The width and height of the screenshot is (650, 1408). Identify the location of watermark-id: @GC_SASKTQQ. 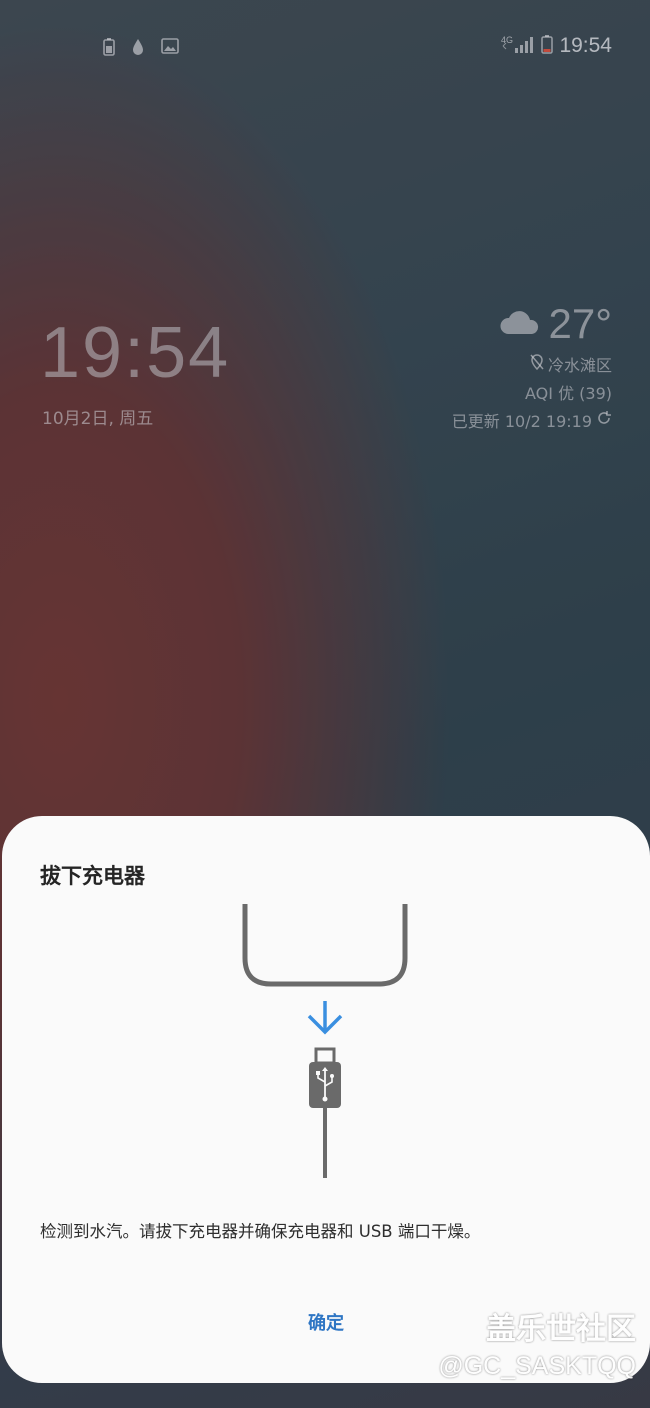
(537, 1366).